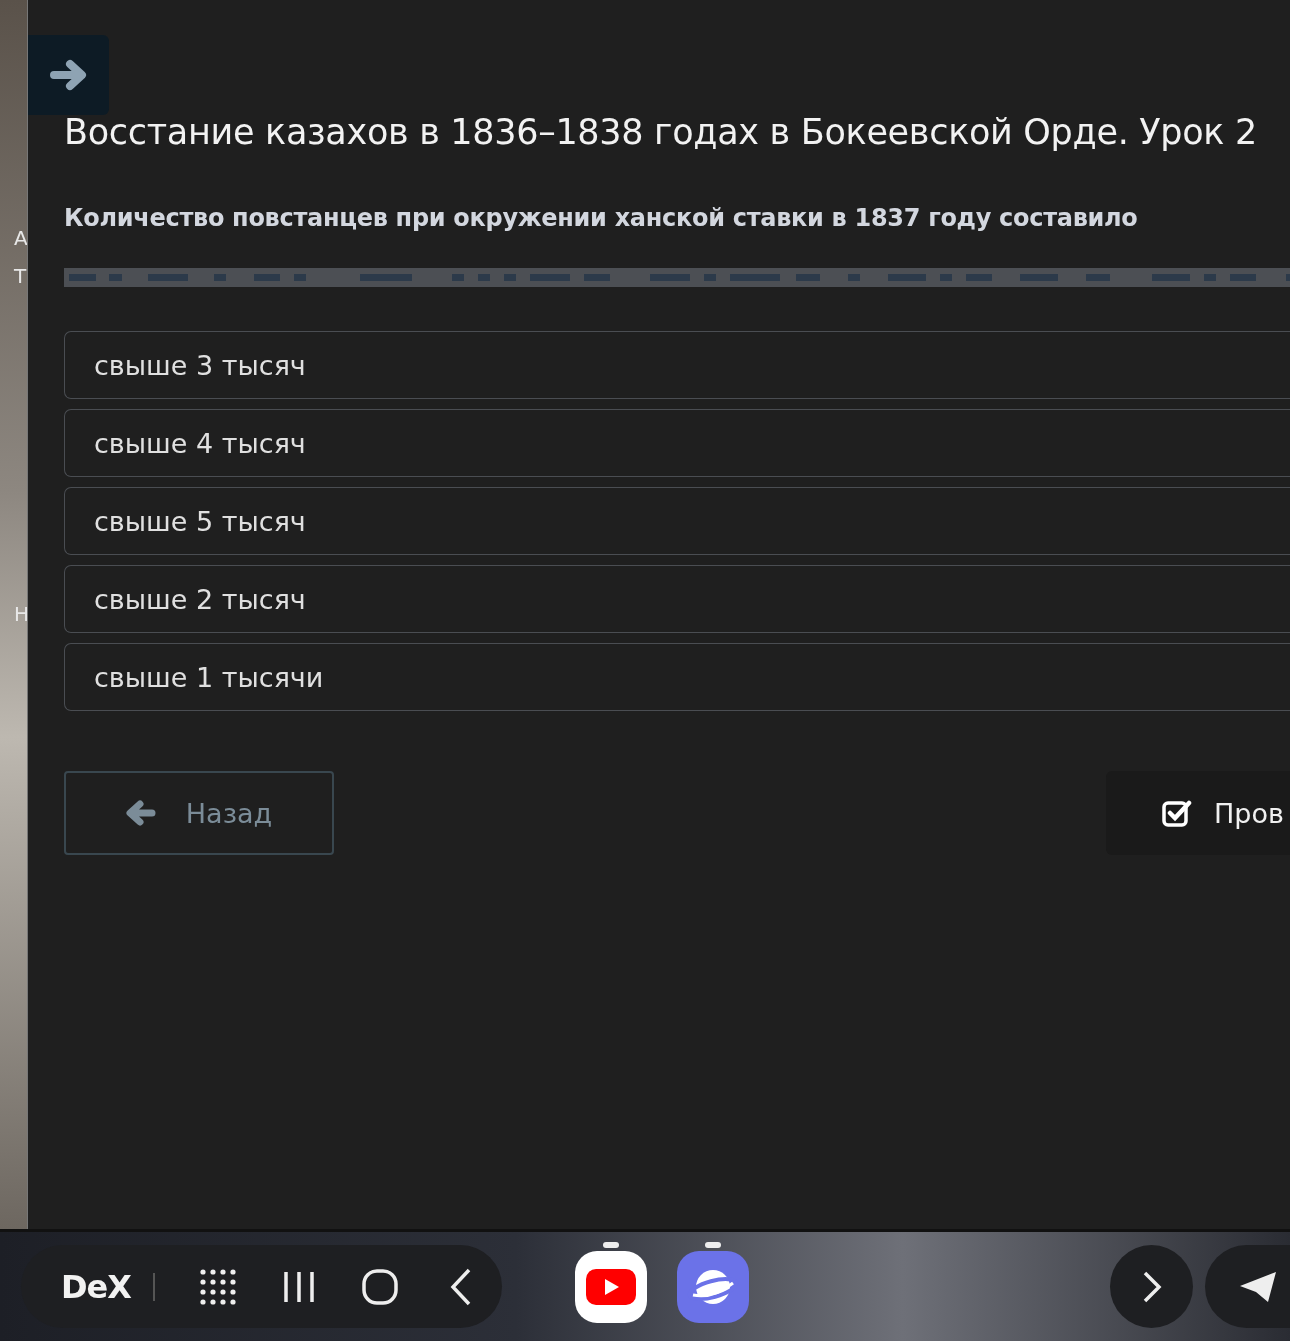  What do you see at coordinates (1177, 813) in the screenshot?
I see `checkbox-icon` at bounding box center [1177, 813].